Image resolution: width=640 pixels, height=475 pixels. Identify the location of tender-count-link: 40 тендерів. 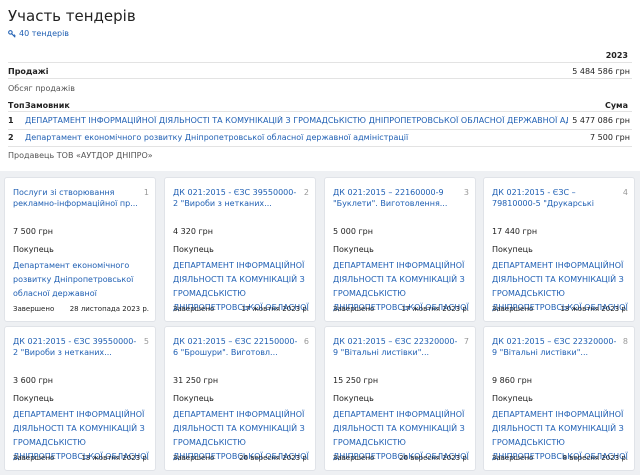
(38, 33).